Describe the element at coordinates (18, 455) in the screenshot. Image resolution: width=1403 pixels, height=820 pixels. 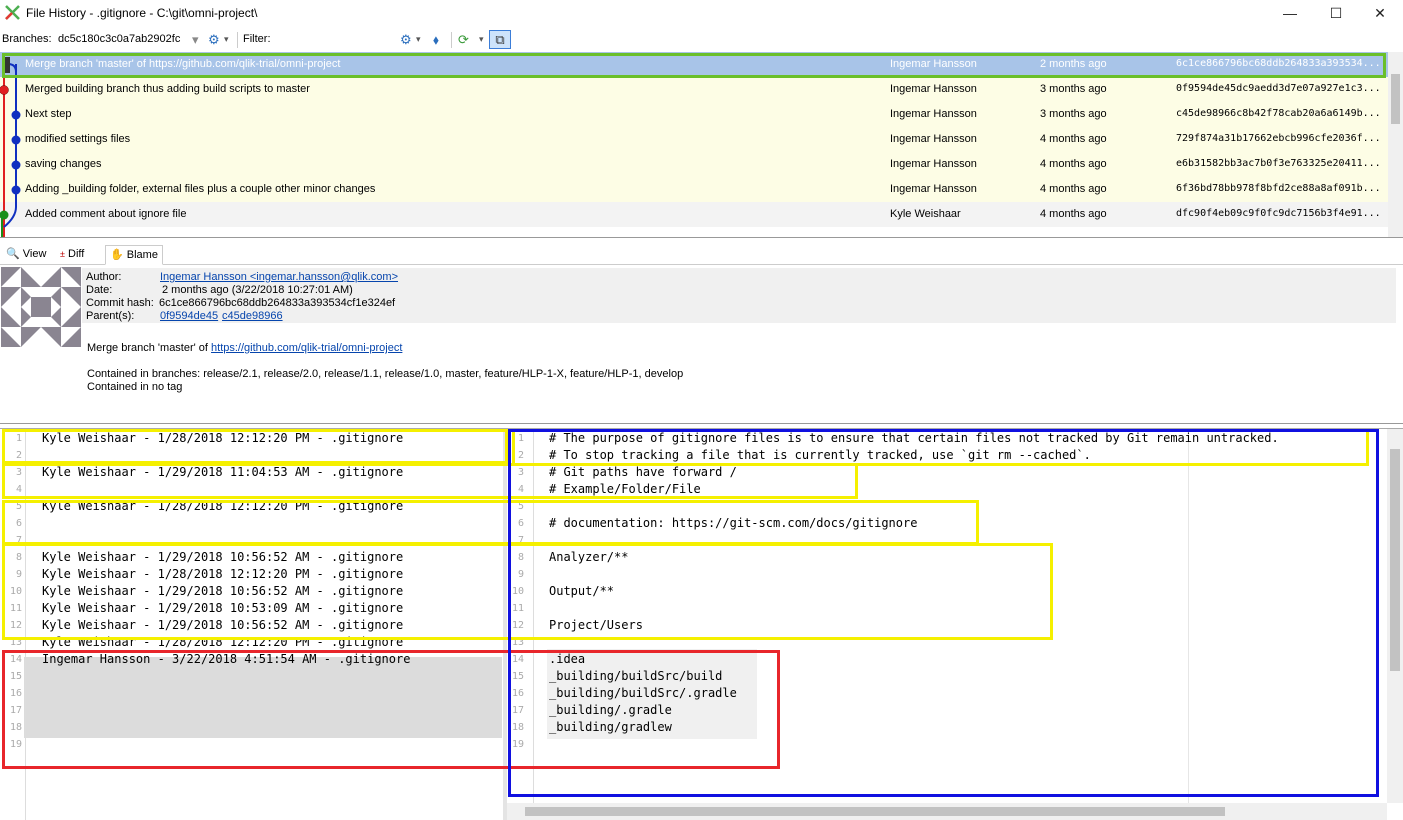
I see `line-number: 2` at that location.